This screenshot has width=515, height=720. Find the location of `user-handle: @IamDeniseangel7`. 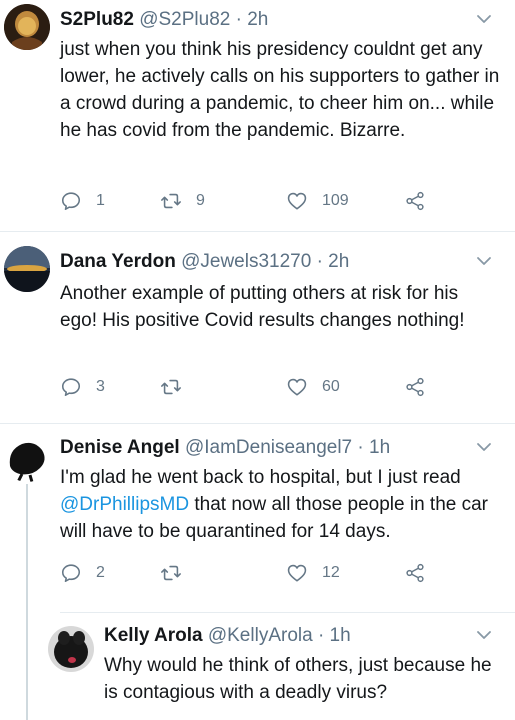

user-handle: @IamDeniseangel7 is located at coordinates (268, 447).